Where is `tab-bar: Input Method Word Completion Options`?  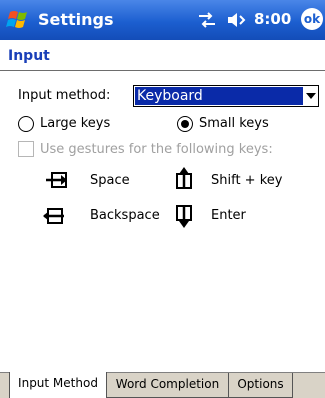 tab-bar: Input Method Word Completion Options is located at coordinates (162, 385).